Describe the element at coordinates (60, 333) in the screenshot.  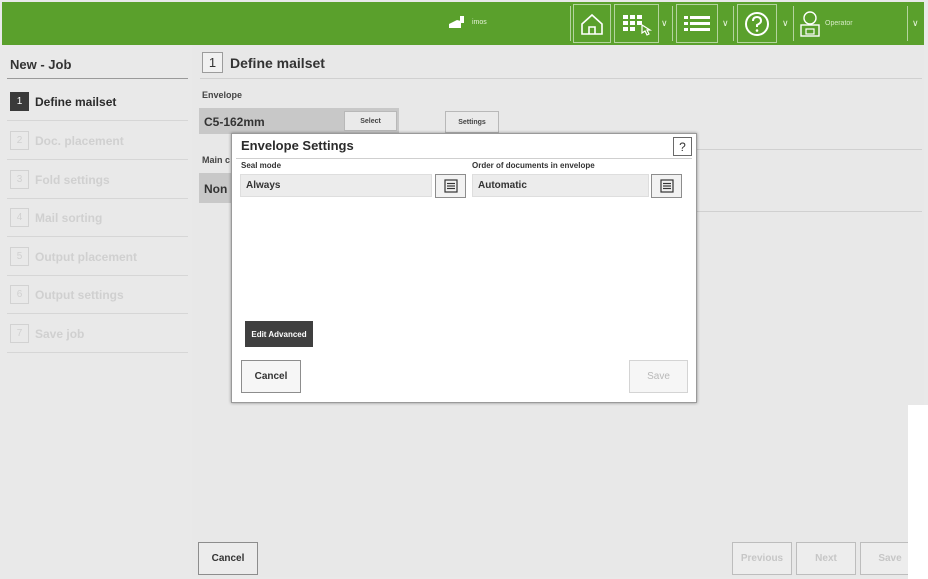
I see `step-label: Save job` at that location.